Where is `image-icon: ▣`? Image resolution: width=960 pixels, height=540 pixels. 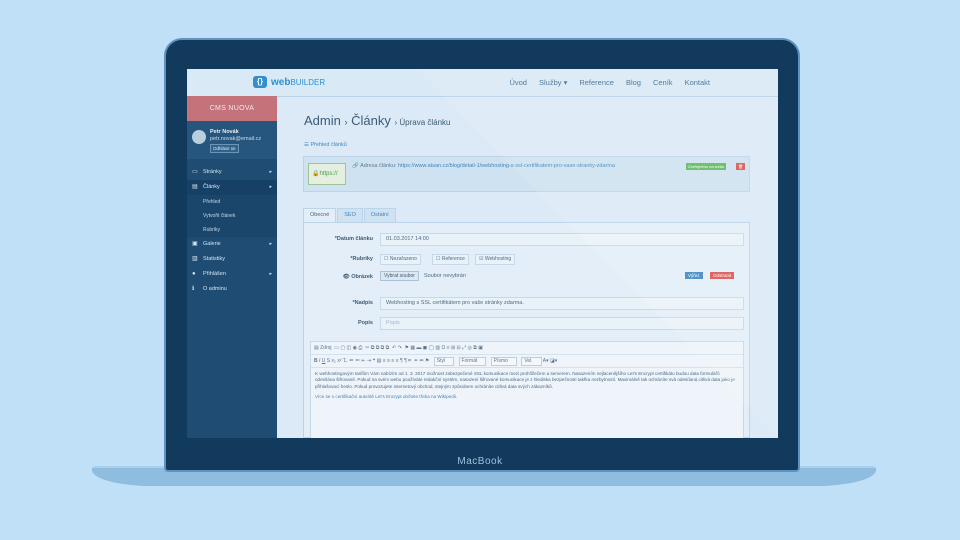
image-icon: ▣ is located at coordinates (195, 244).